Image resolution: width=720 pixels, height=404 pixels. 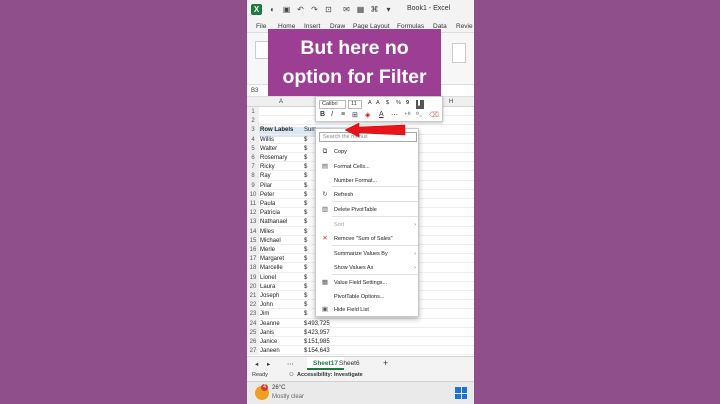 I want to click on comma-button: 9, so click(x=406, y=104).